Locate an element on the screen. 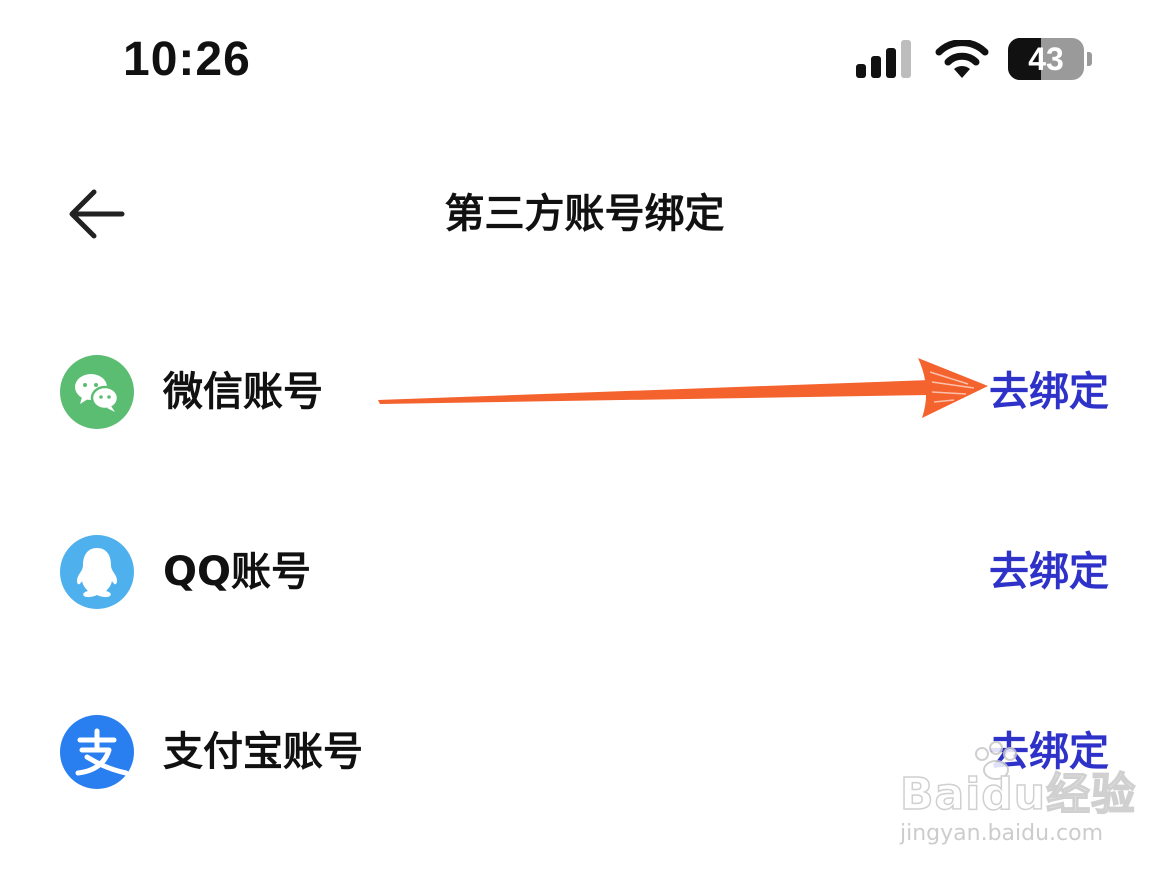 The width and height of the screenshot is (1169, 877). battery-level: 43 is located at coordinates (1046, 59).